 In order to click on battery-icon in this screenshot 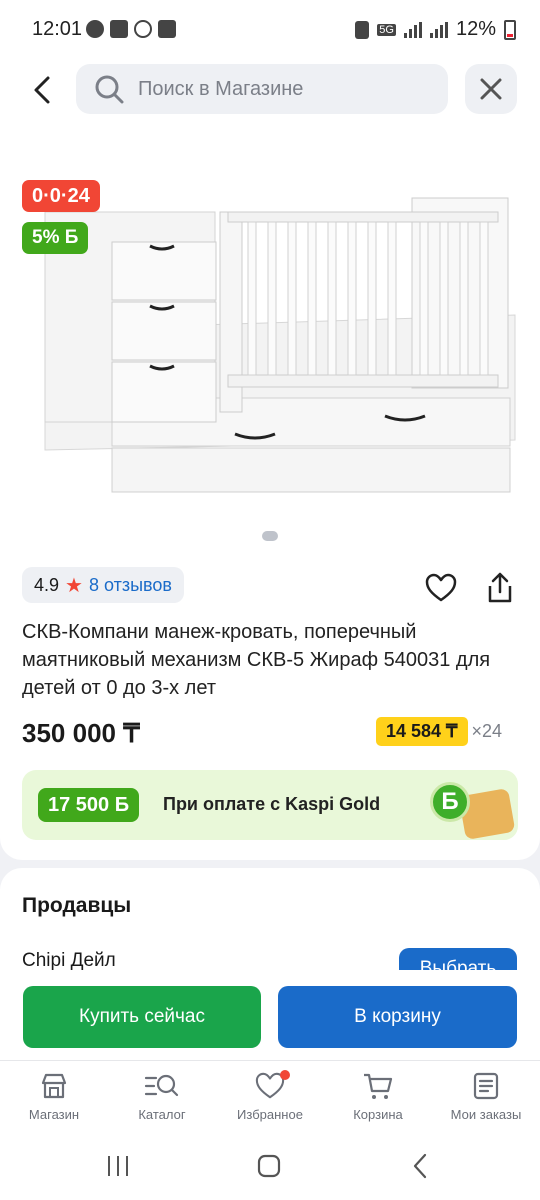, I will do `click(510, 29)`.